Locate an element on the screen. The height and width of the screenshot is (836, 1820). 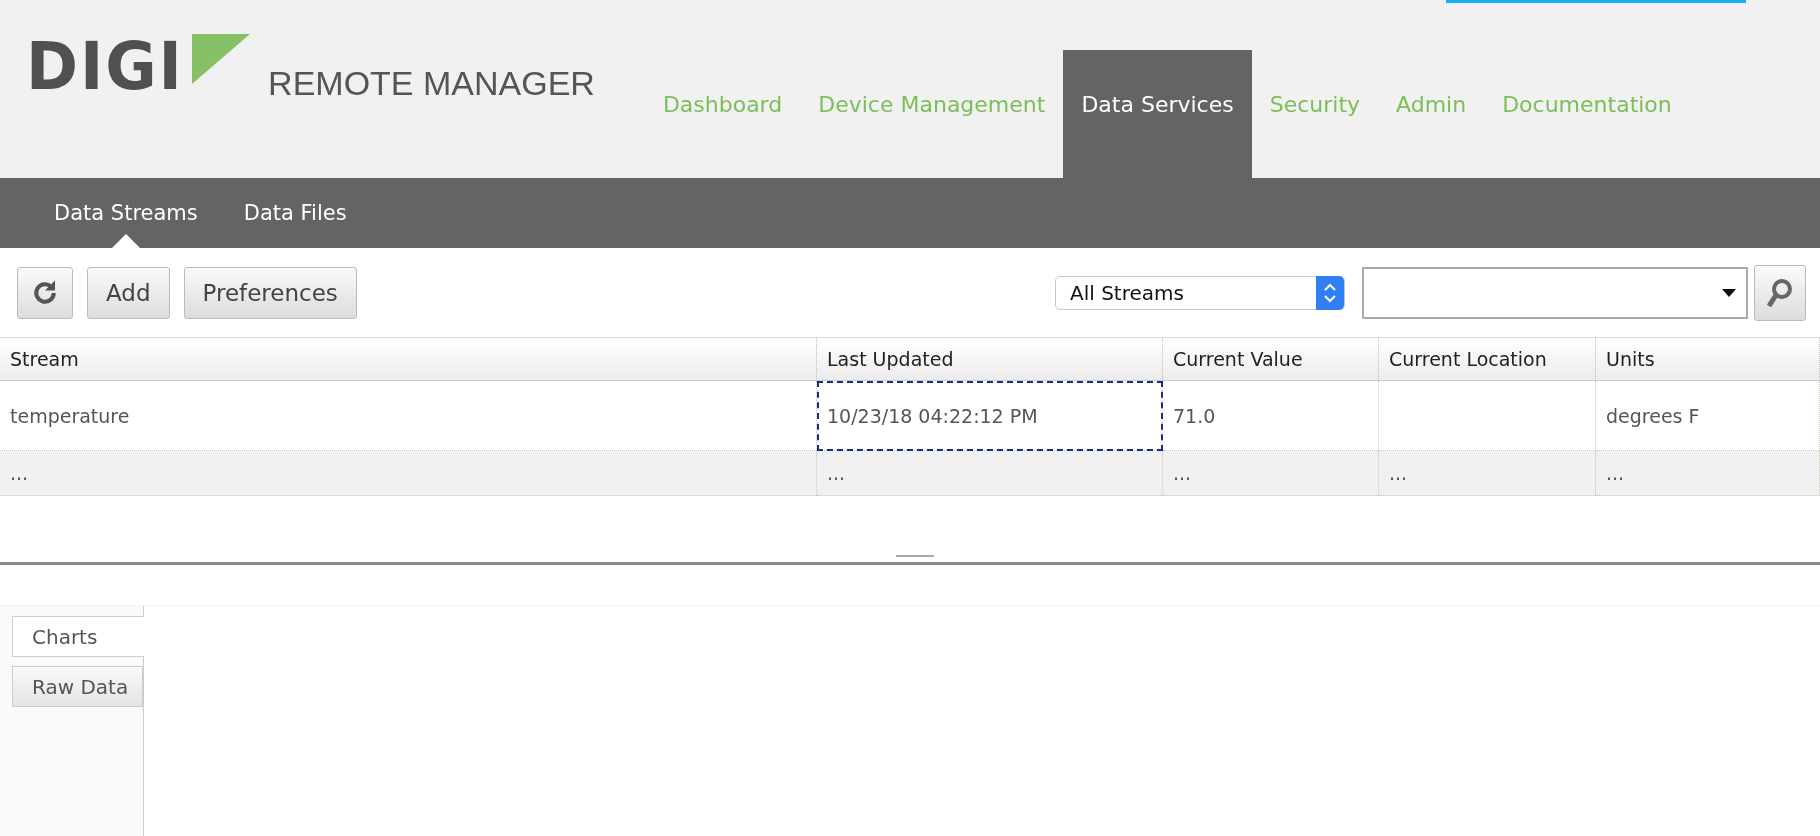
side-tab: Charts is located at coordinates (78, 636).